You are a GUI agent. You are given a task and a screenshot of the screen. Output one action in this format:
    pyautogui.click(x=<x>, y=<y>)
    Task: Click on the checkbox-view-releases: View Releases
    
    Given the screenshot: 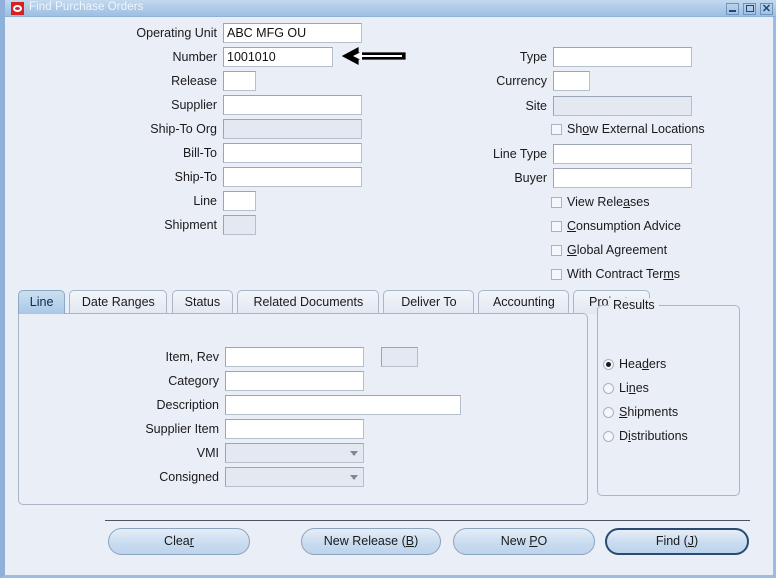 What is the action you would take?
    pyautogui.click(x=600, y=202)
    